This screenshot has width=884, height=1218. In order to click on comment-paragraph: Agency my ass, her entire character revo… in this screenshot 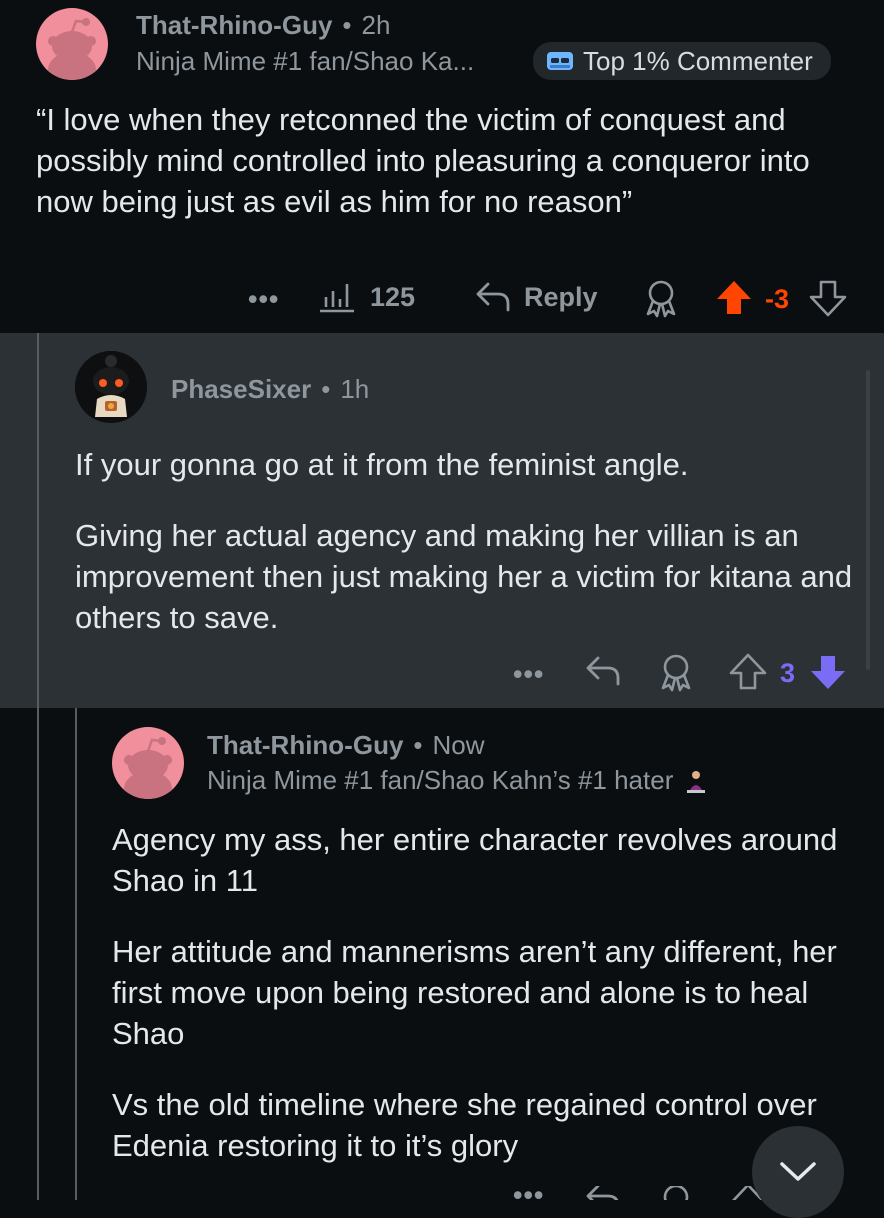, I will do `click(475, 860)`.